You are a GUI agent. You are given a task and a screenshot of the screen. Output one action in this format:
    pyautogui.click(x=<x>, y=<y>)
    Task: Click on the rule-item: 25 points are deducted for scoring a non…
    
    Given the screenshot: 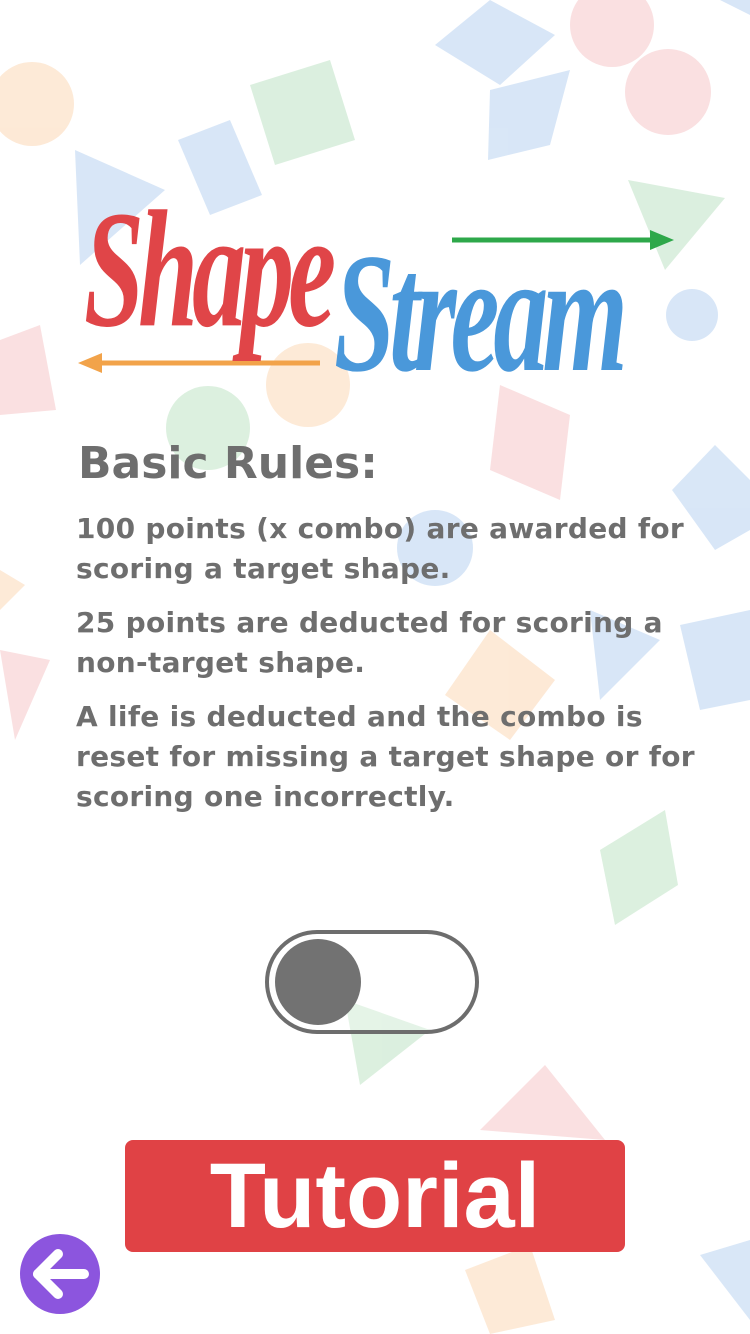 What is the action you would take?
    pyautogui.click(x=369, y=642)
    